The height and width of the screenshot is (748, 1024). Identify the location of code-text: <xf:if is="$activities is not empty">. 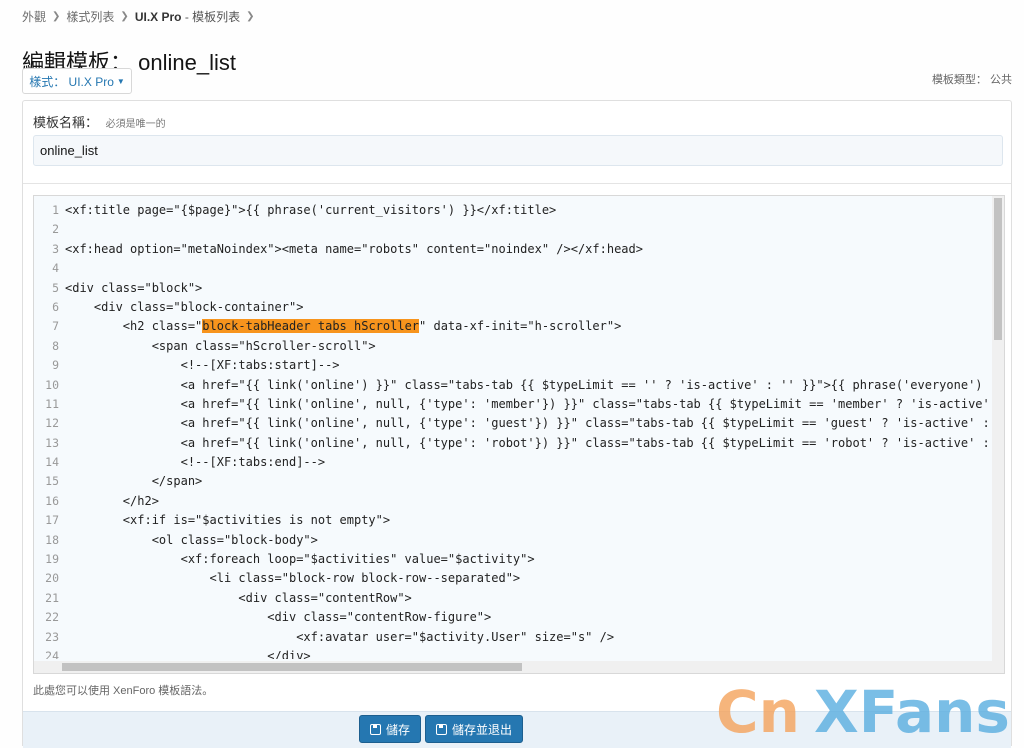
(228, 520).